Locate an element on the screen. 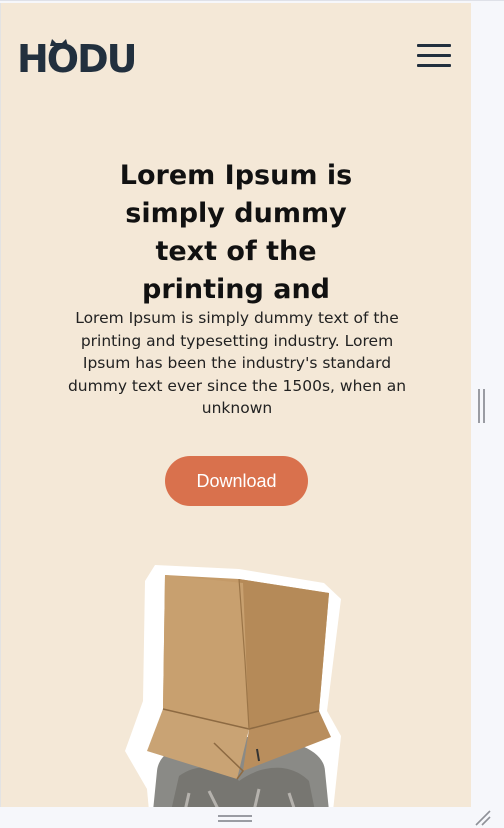  vertical-resize-handle is located at coordinates (482, 406).